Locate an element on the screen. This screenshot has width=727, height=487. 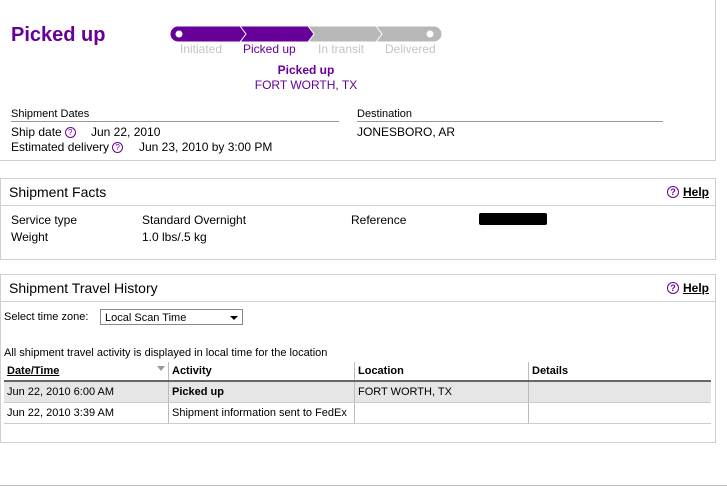
current-status: Picked up is located at coordinates (306, 70).